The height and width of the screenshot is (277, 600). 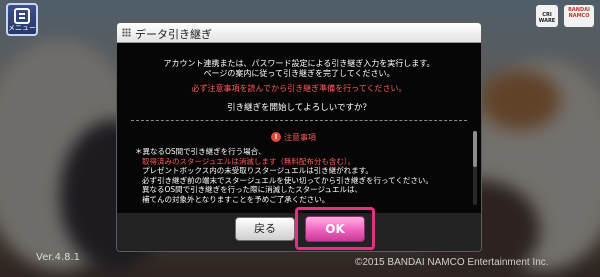 I want to click on copyright-text: ©2015 BANDAI NAMCO Entertainment Inc., so click(x=452, y=262).